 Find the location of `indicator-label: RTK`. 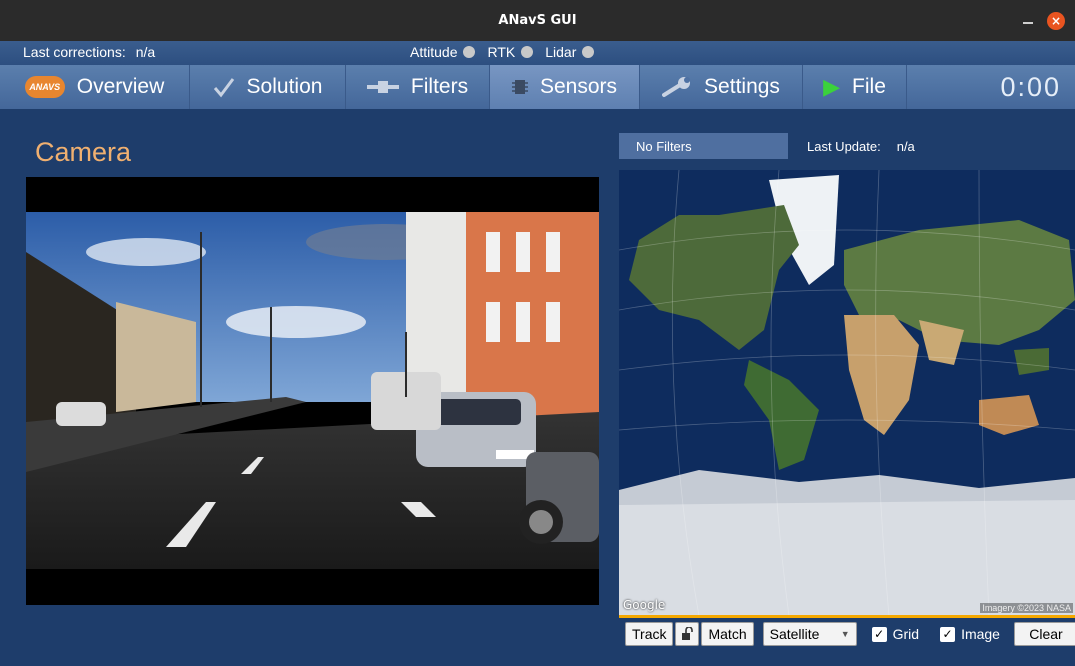

indicator-label: RTK is located at coordinates (501, 52).